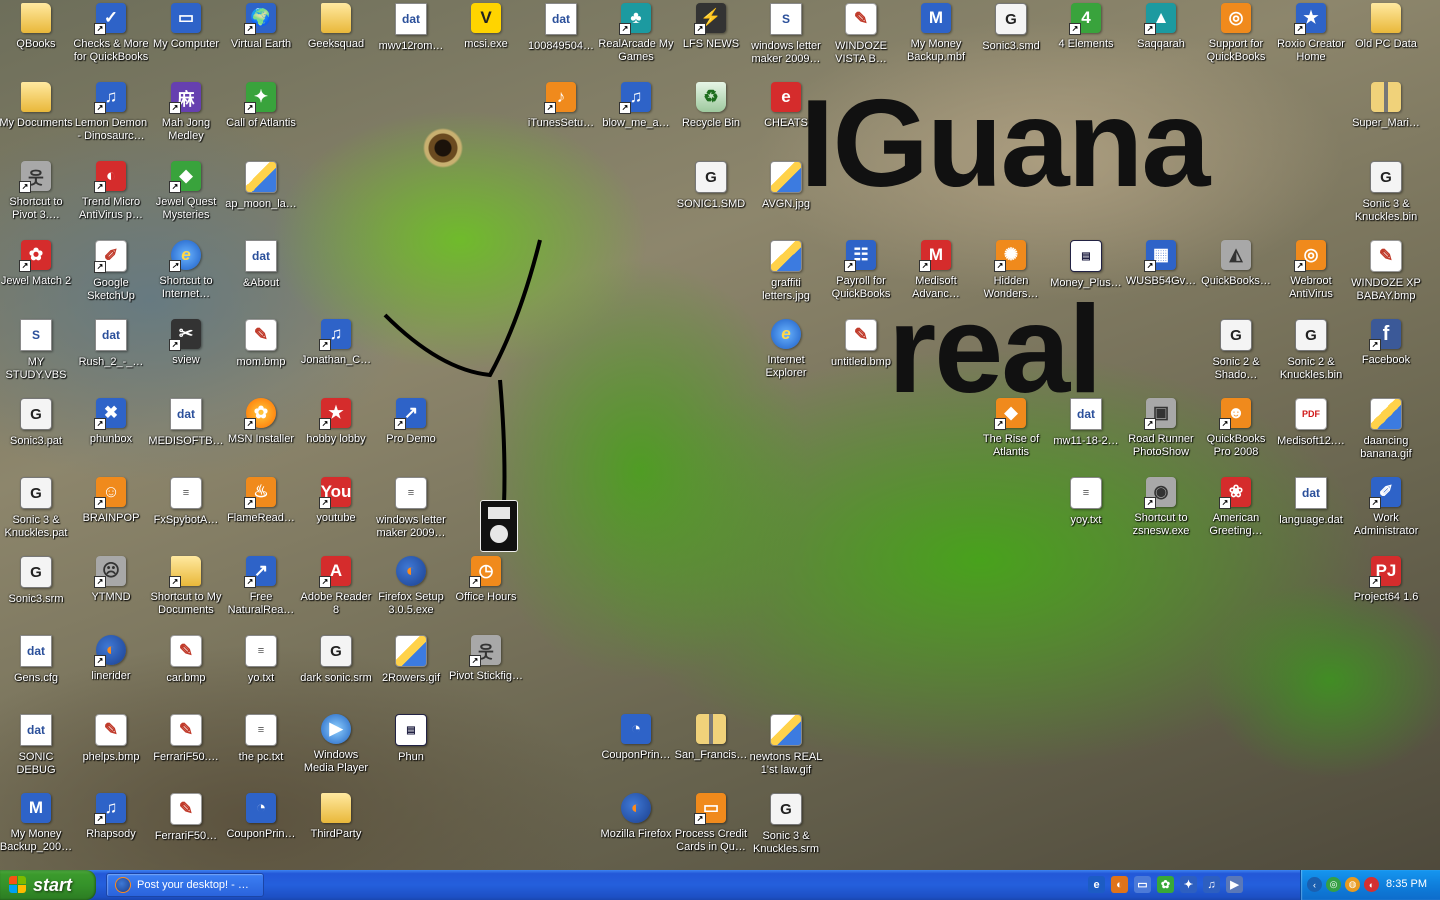  I want to click on desktop-icon-brainpop: ☺ ↗ BRAINPOP, so click(111, 512).